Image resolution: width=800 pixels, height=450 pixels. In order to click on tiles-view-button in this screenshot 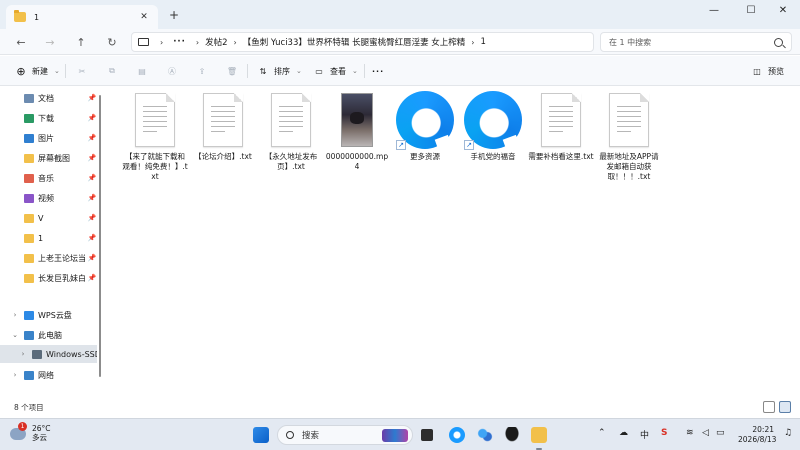, I will do `click(785, 407)`.